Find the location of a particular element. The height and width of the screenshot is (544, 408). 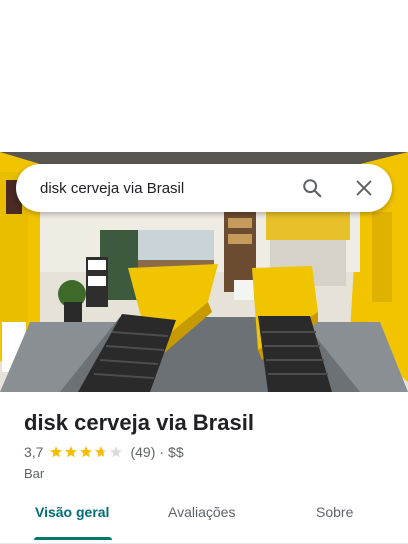

search-input: disk cerveja via Brasil is located at coordinates (166, 188).